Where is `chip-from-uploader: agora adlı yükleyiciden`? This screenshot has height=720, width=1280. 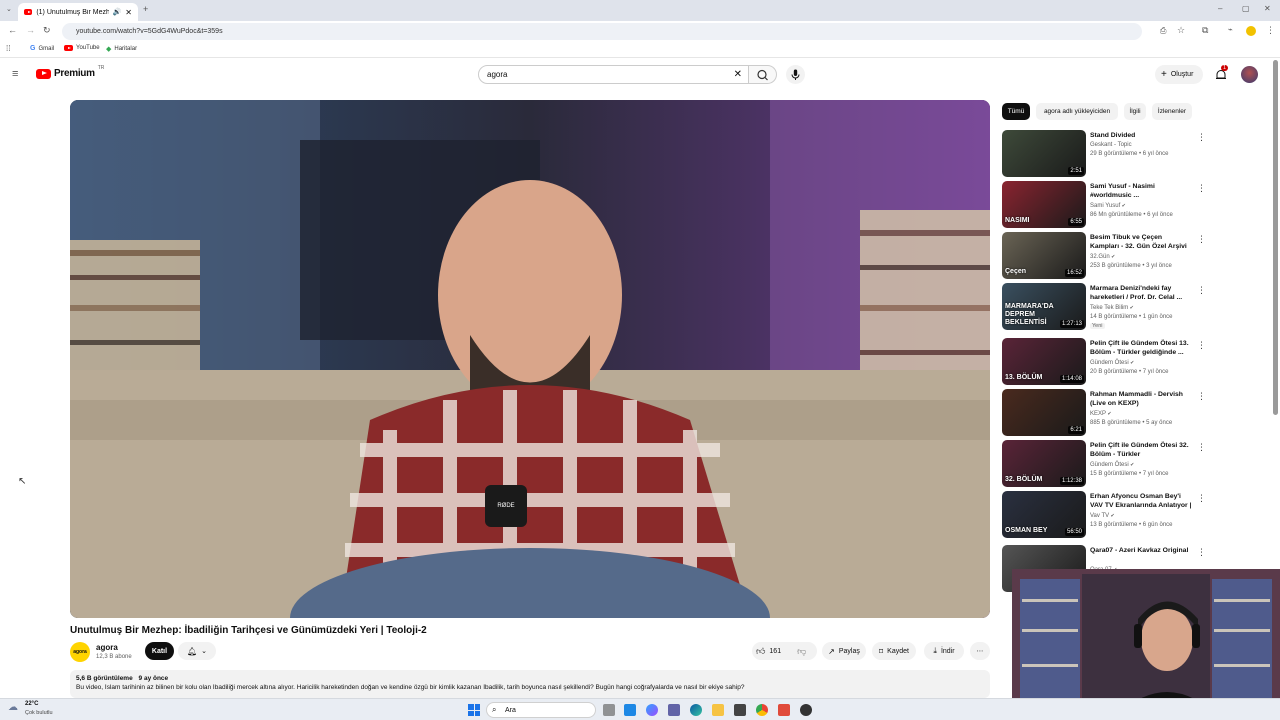 chip-from-uploader: agora adlı yükleyiciden is located at coordinates (1077, 111).